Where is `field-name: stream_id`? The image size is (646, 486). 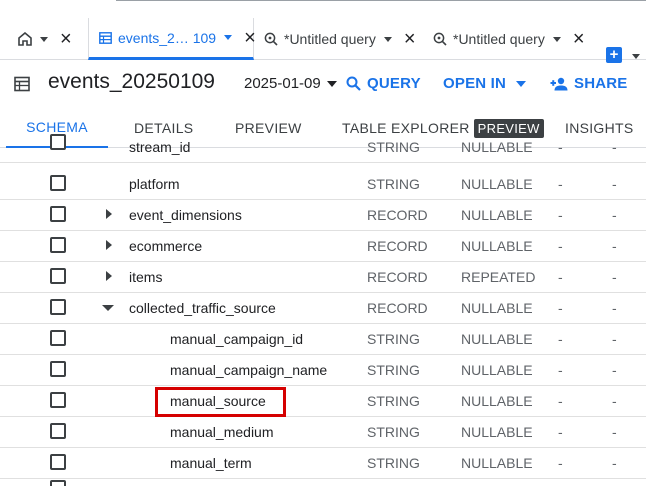 field-name: stream_id is located at coordinates (160, 147).